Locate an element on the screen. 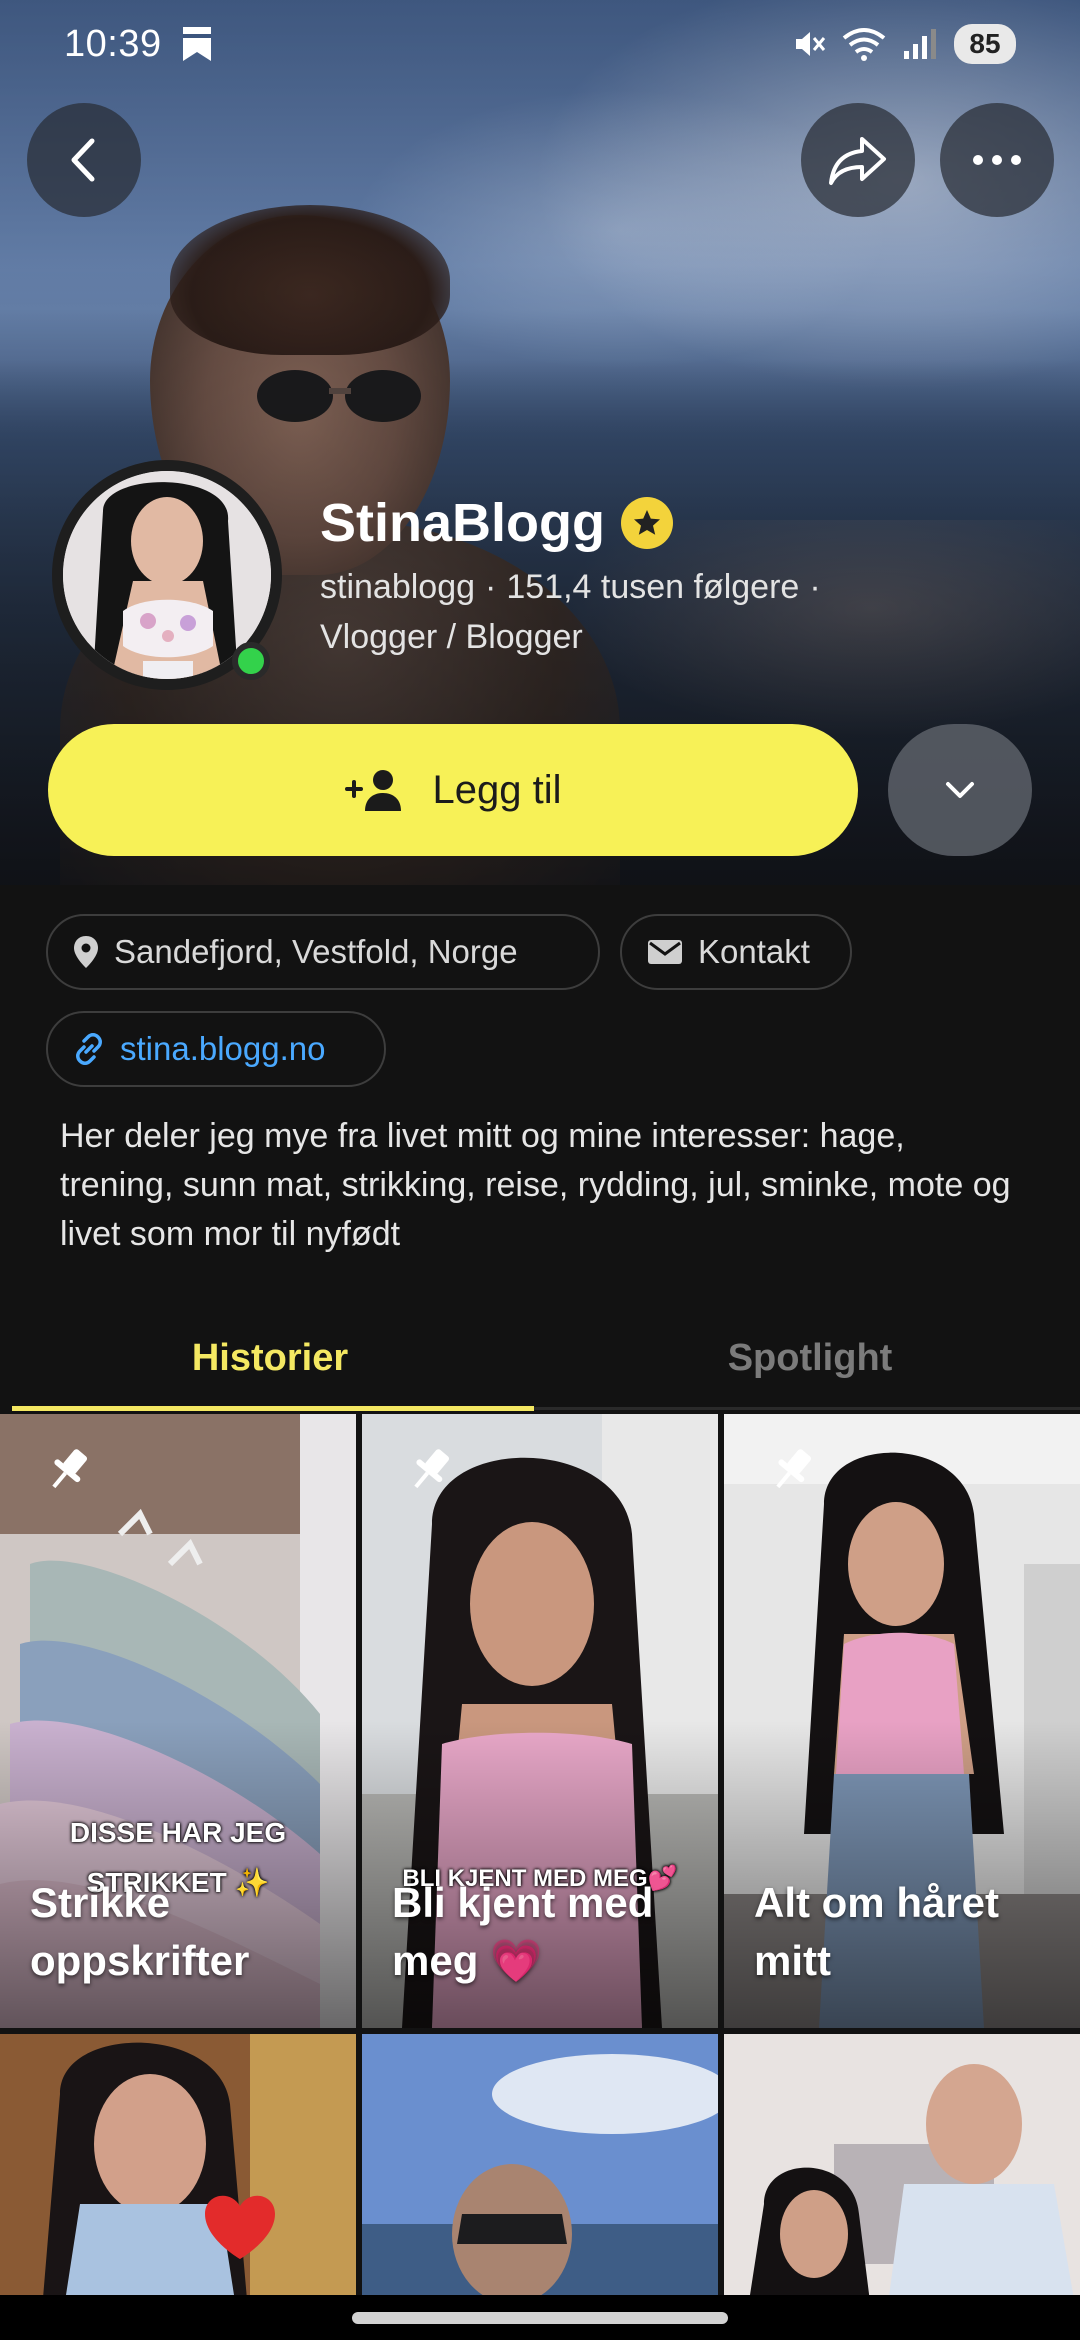  bookmark-icon is located at coordinates (196, 44).